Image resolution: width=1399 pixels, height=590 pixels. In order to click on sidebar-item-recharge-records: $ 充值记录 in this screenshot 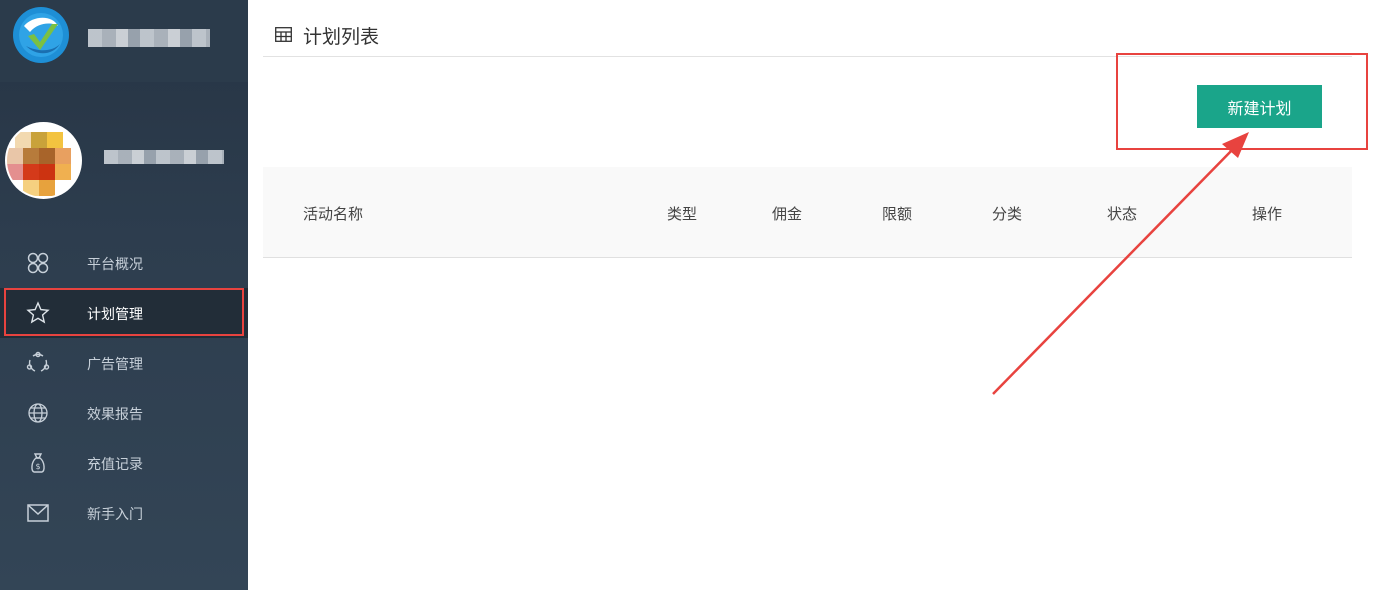, I will do `click(124, 463)`.